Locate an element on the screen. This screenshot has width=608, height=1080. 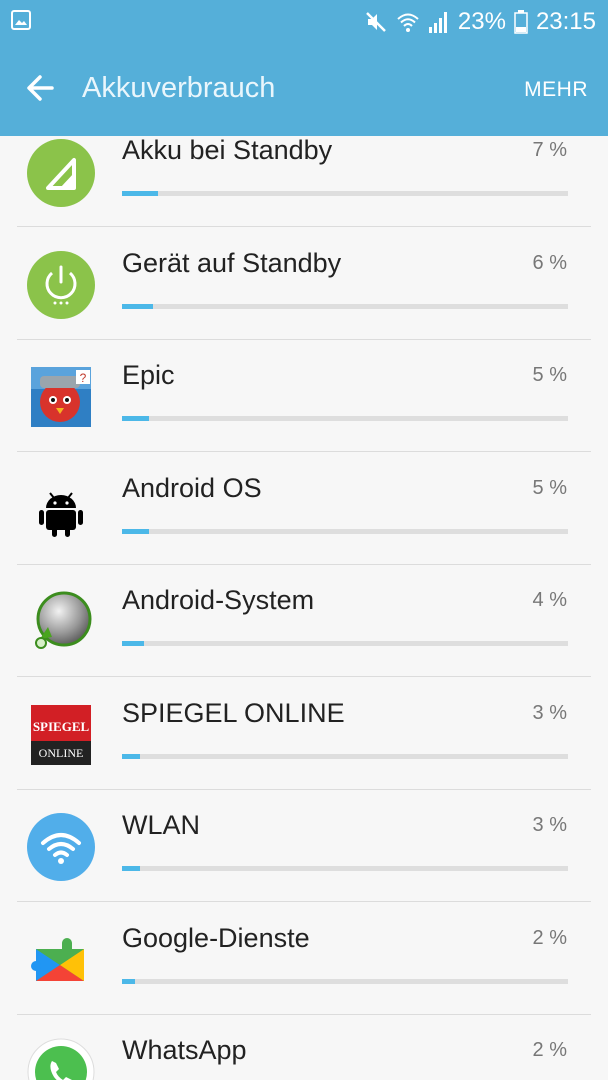
item-name: Akku bei Standby is located at coordinates (227, 150).